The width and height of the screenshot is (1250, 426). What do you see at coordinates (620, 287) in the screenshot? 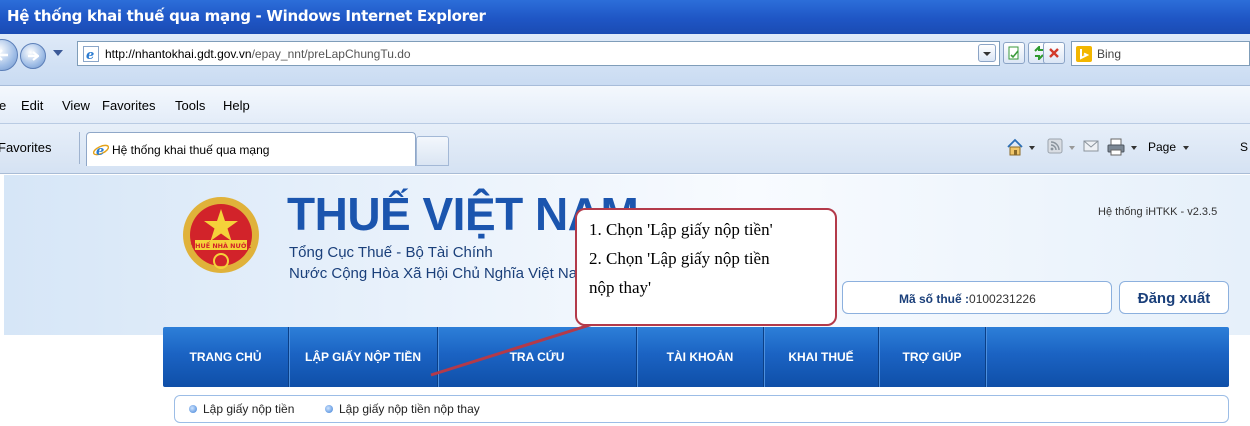
I see `callout-line-3: nộp thay'` at bounding box center [620, 287].